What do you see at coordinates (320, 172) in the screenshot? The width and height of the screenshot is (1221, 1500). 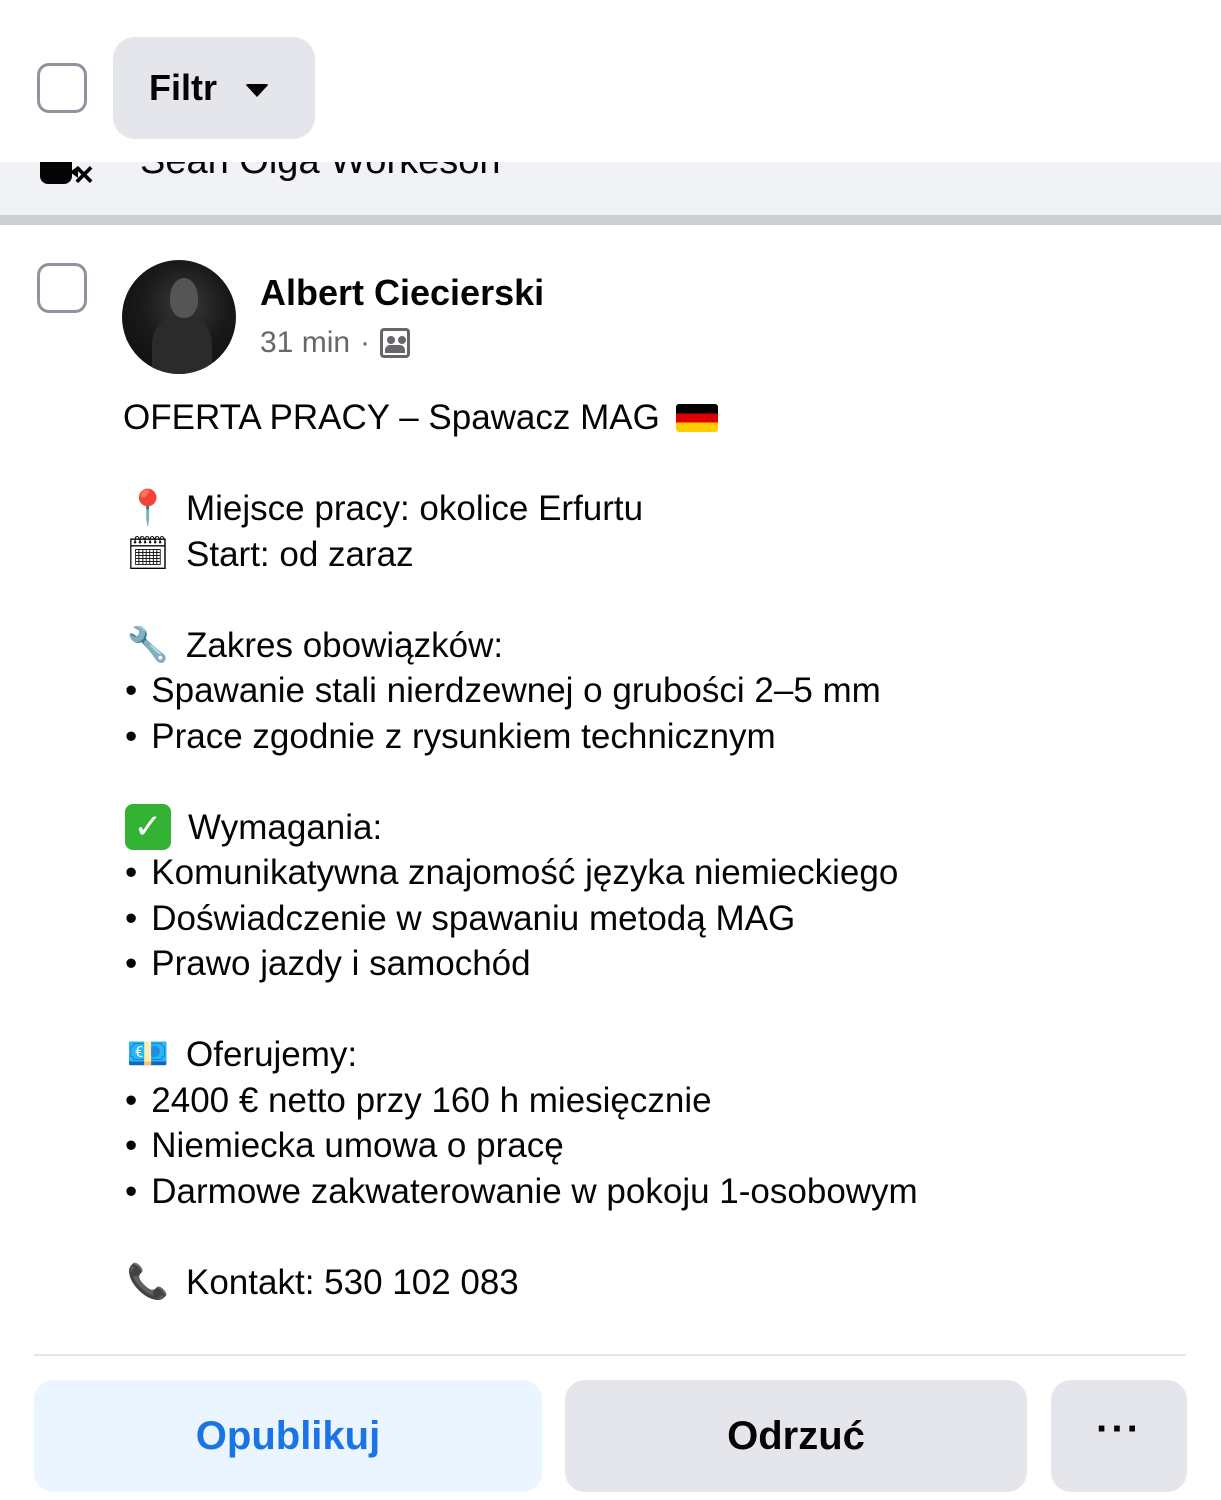 I see `previous-post-text: Sean Olga Workeson` at bounding box center [320, 172].